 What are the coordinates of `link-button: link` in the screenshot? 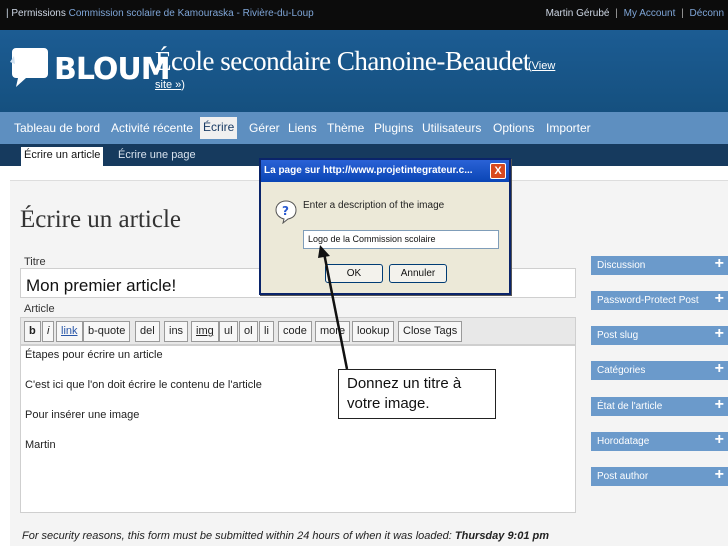 It's located at (69, 331).